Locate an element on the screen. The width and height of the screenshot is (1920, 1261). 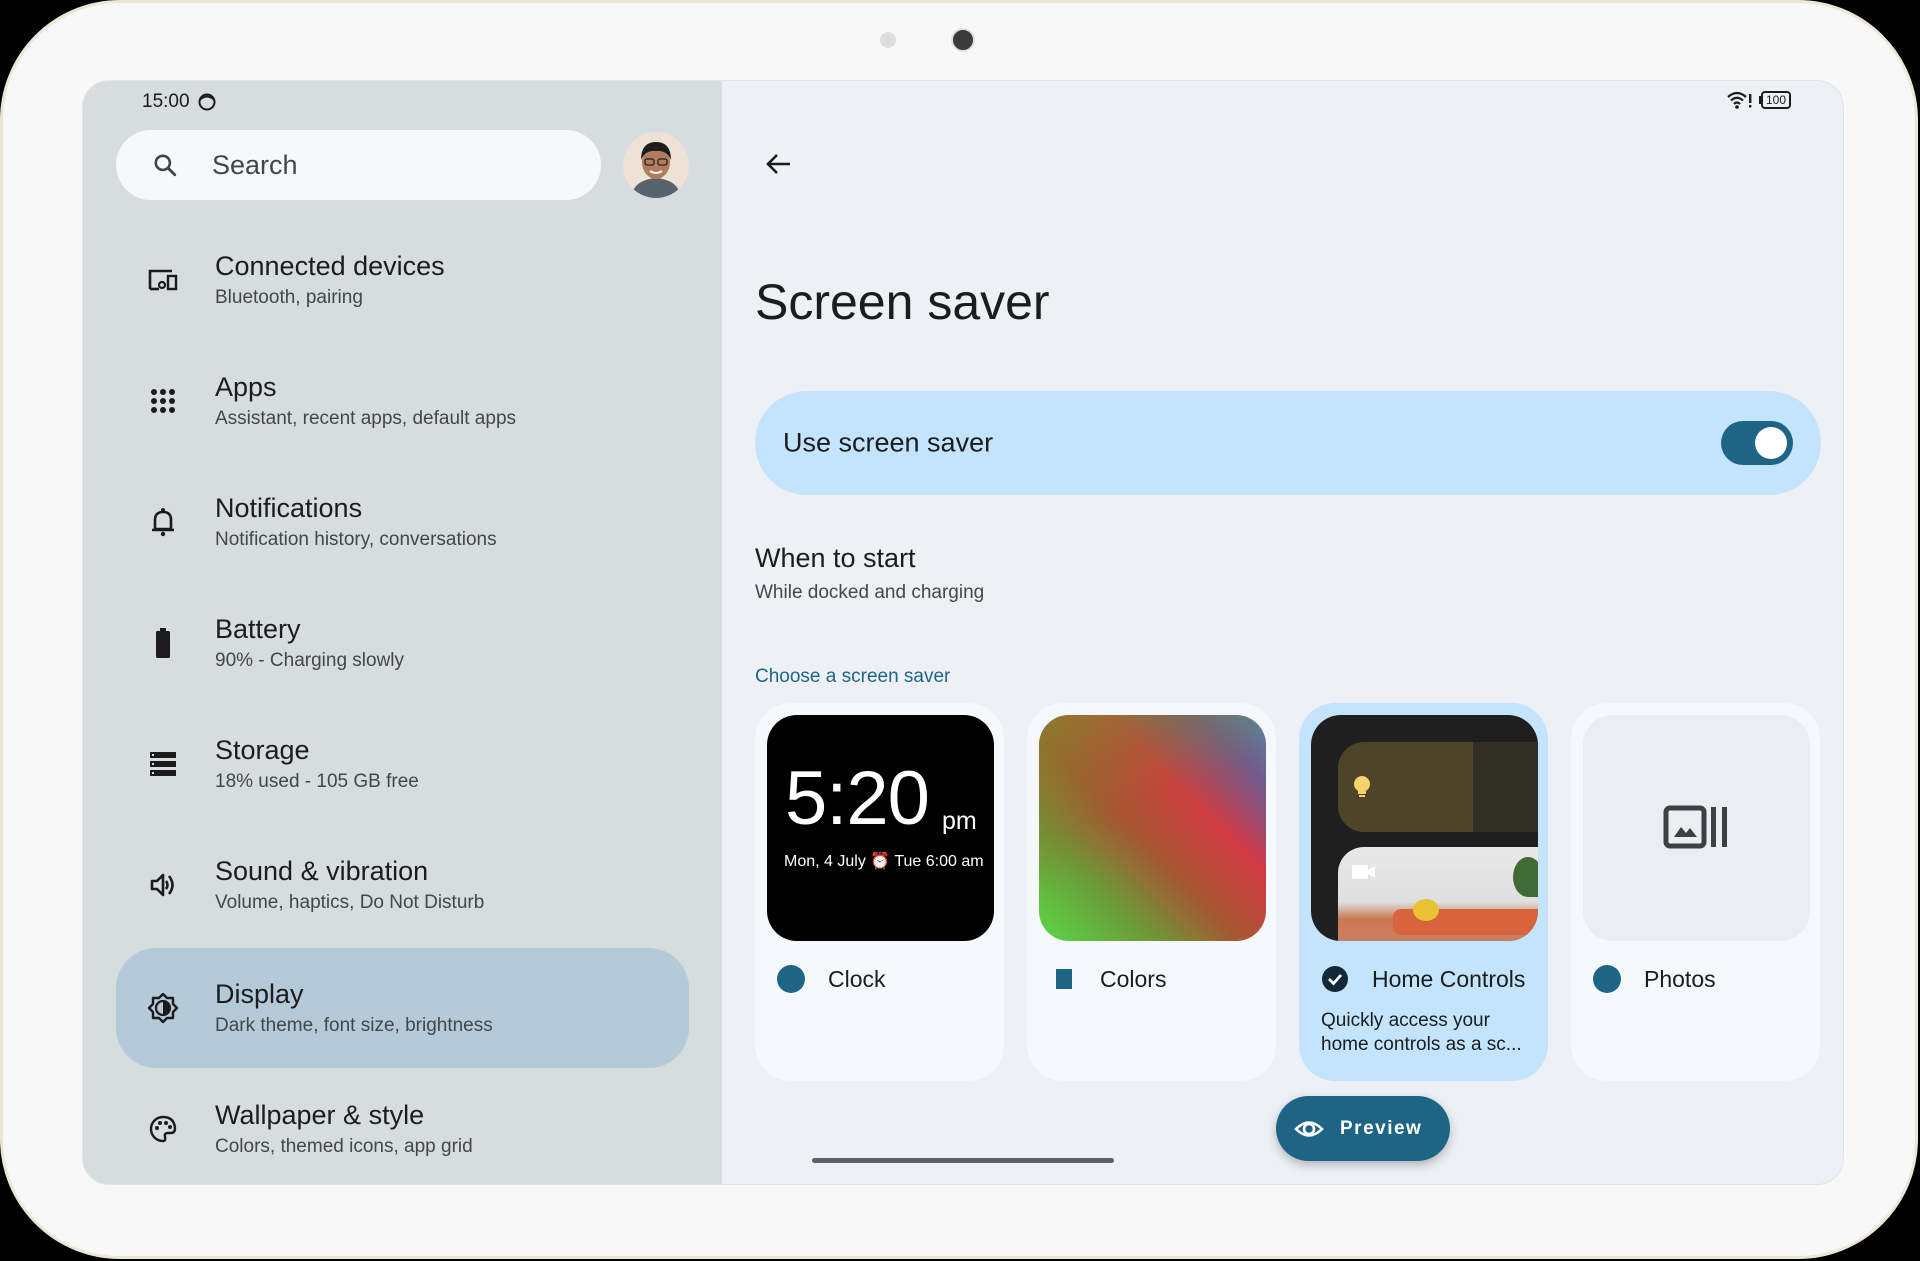
clock-preview: 5:20 pm Mon, 4 July ⏰ Tue 6:00 am is located at coordinates (880, 828).